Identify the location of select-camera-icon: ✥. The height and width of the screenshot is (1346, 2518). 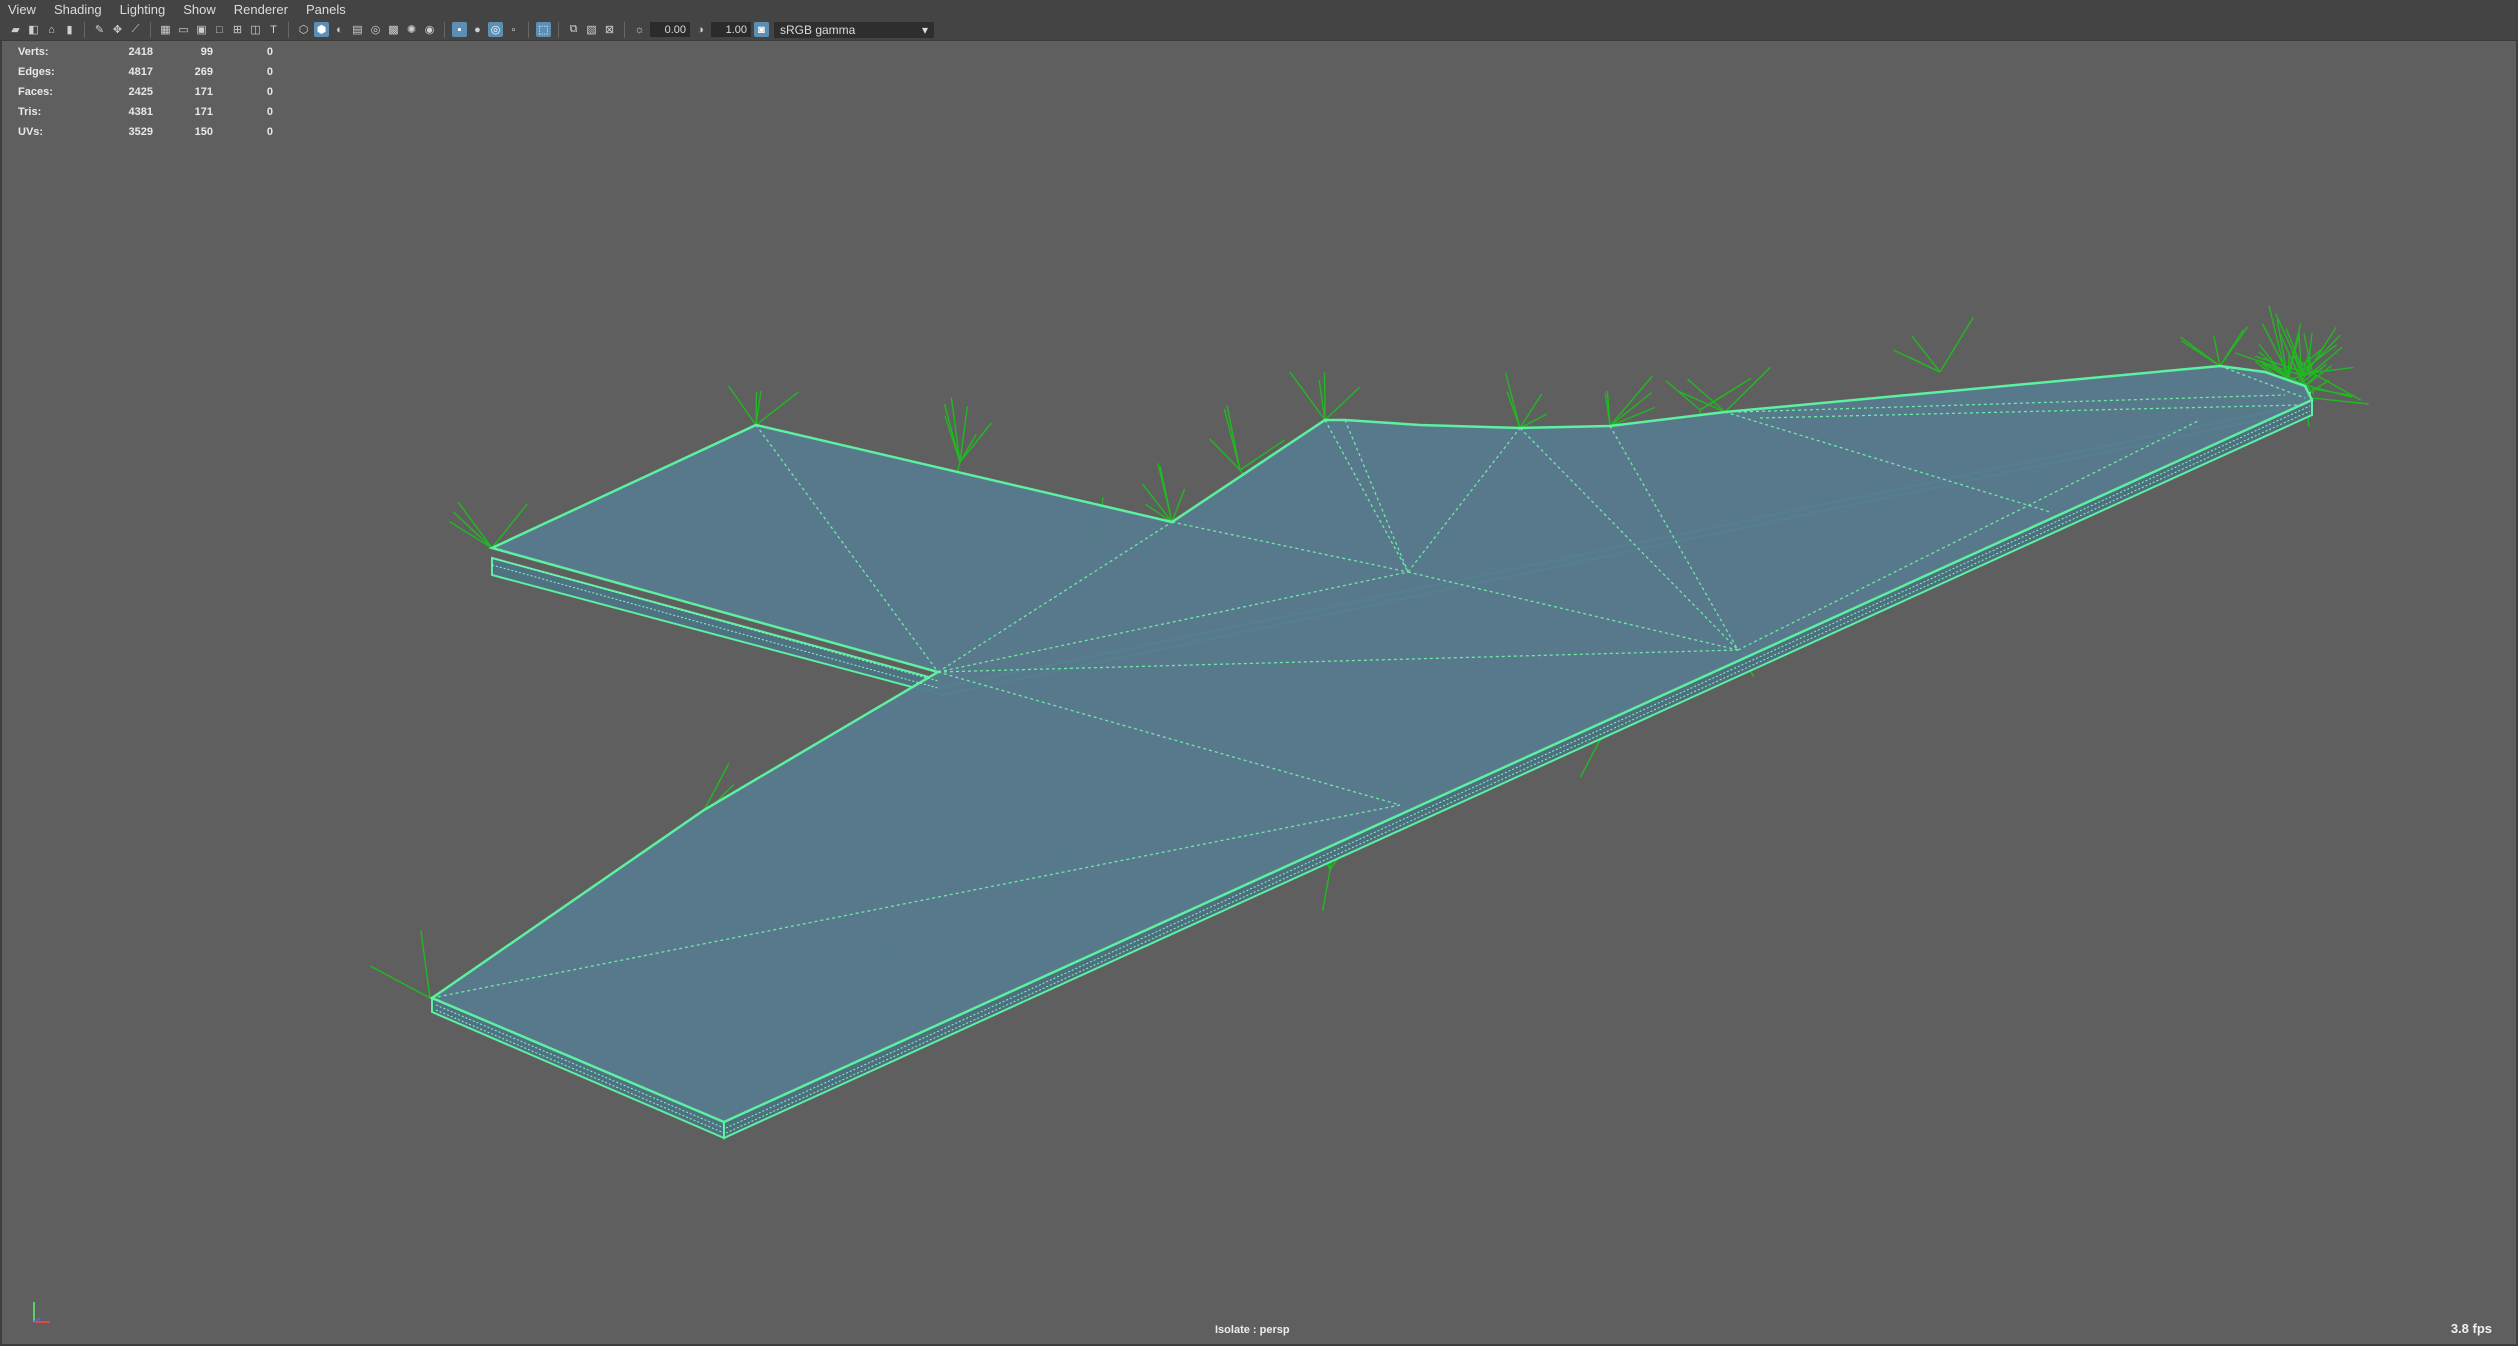
(117, 29).